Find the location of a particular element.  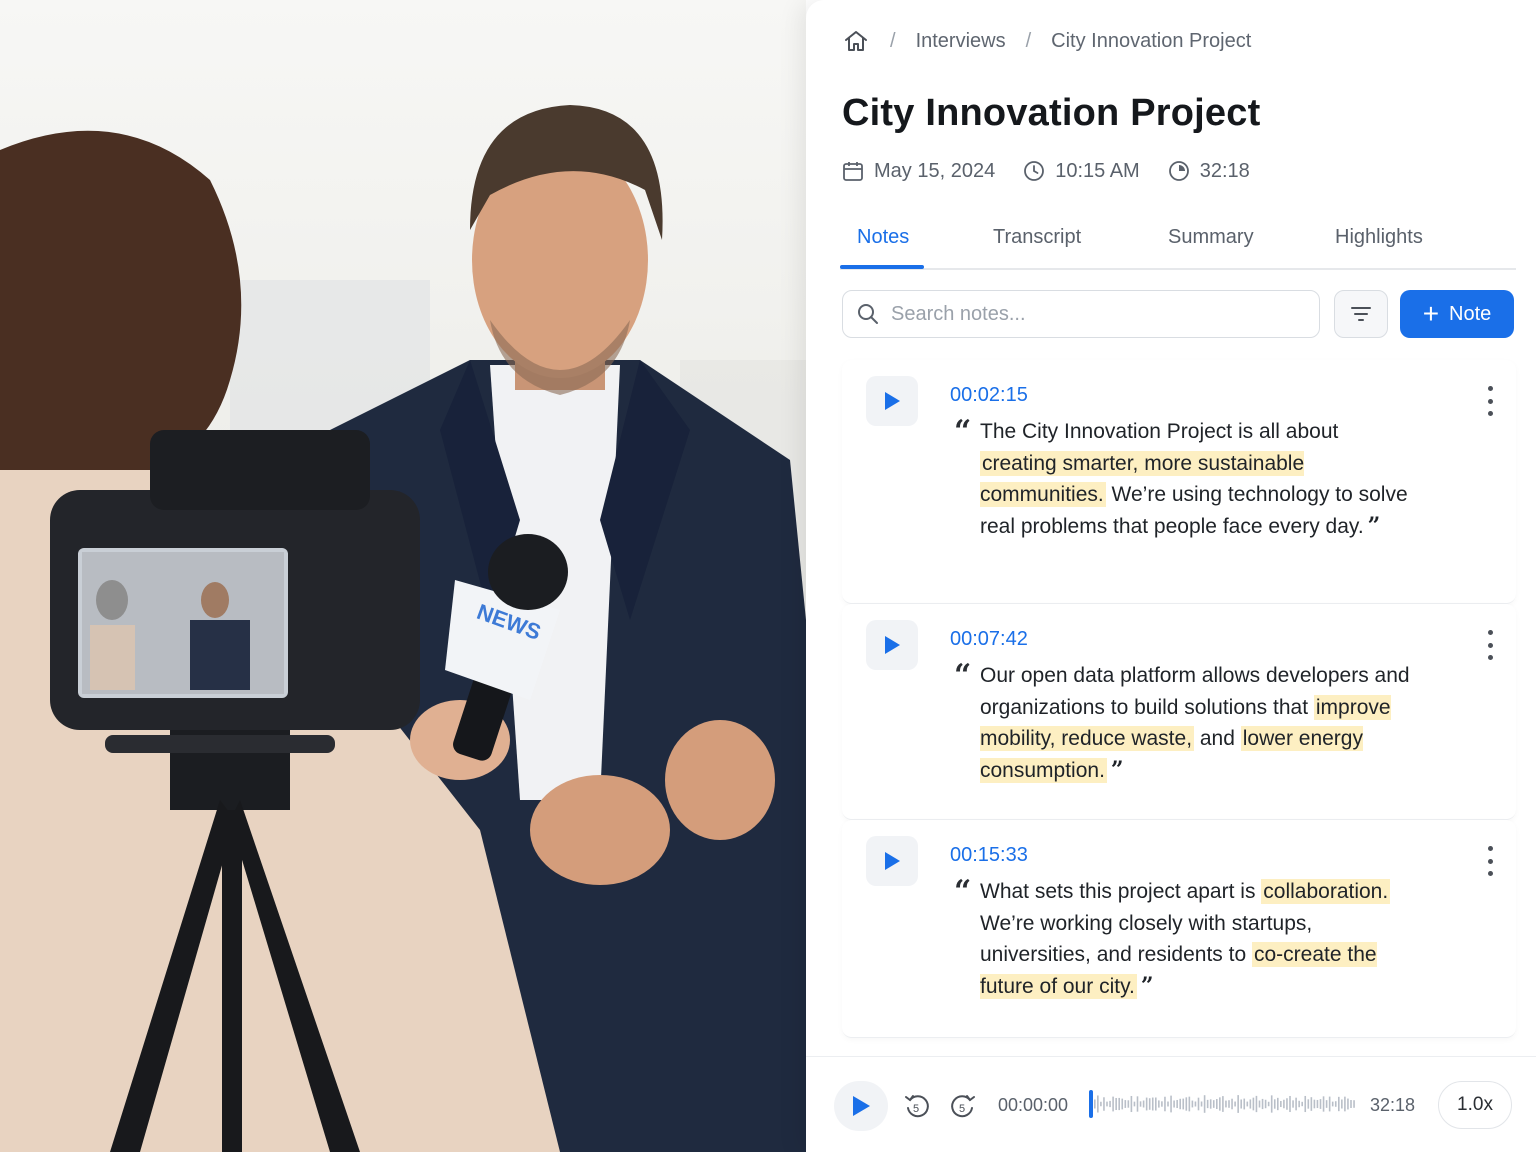

tab-summary: Summary is located at coordinates (1211, 237).